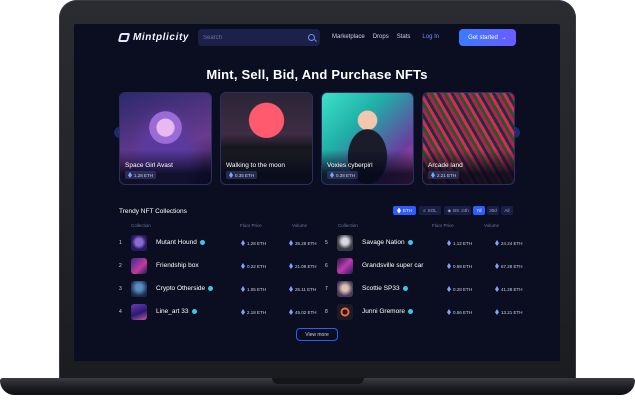 The height and width of the screenshot is (400, 635). I want to click on nft-card-title: Space Girl Avast, so click(149, 165).